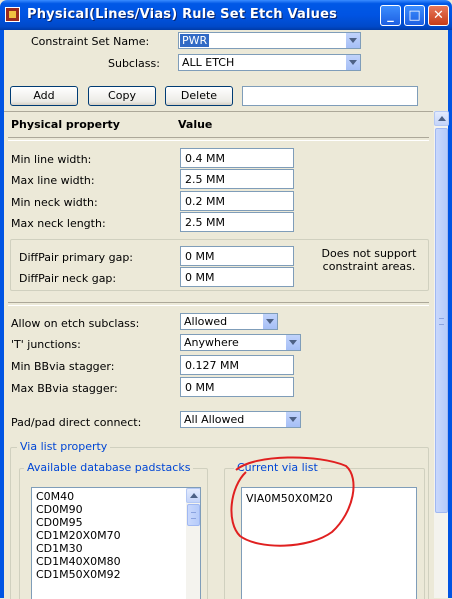 The width and height of the screenshot is (452, 599). Describe the element at coordinates (193, 543) in the screenshot. I see `available-list-scrollbar` at that location.